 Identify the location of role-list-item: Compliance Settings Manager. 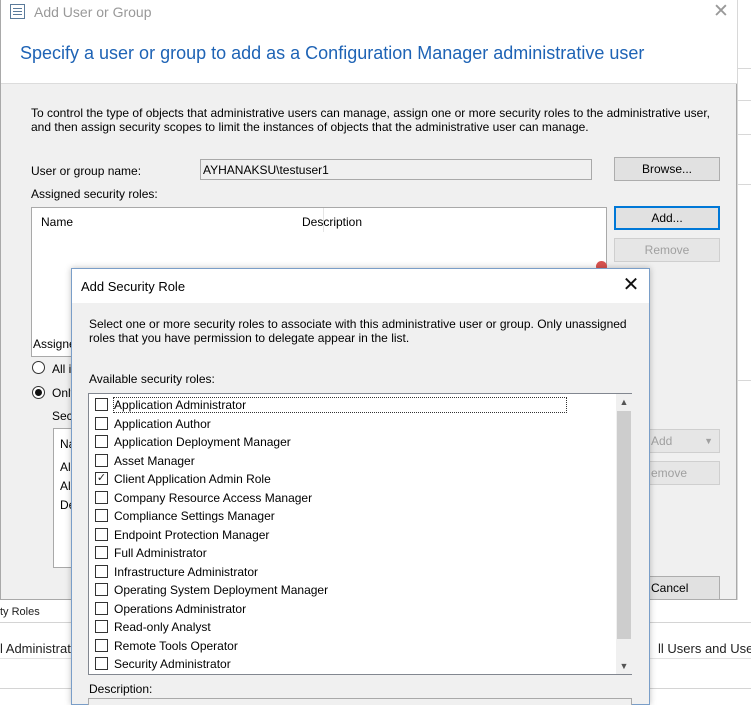
(352, 516).